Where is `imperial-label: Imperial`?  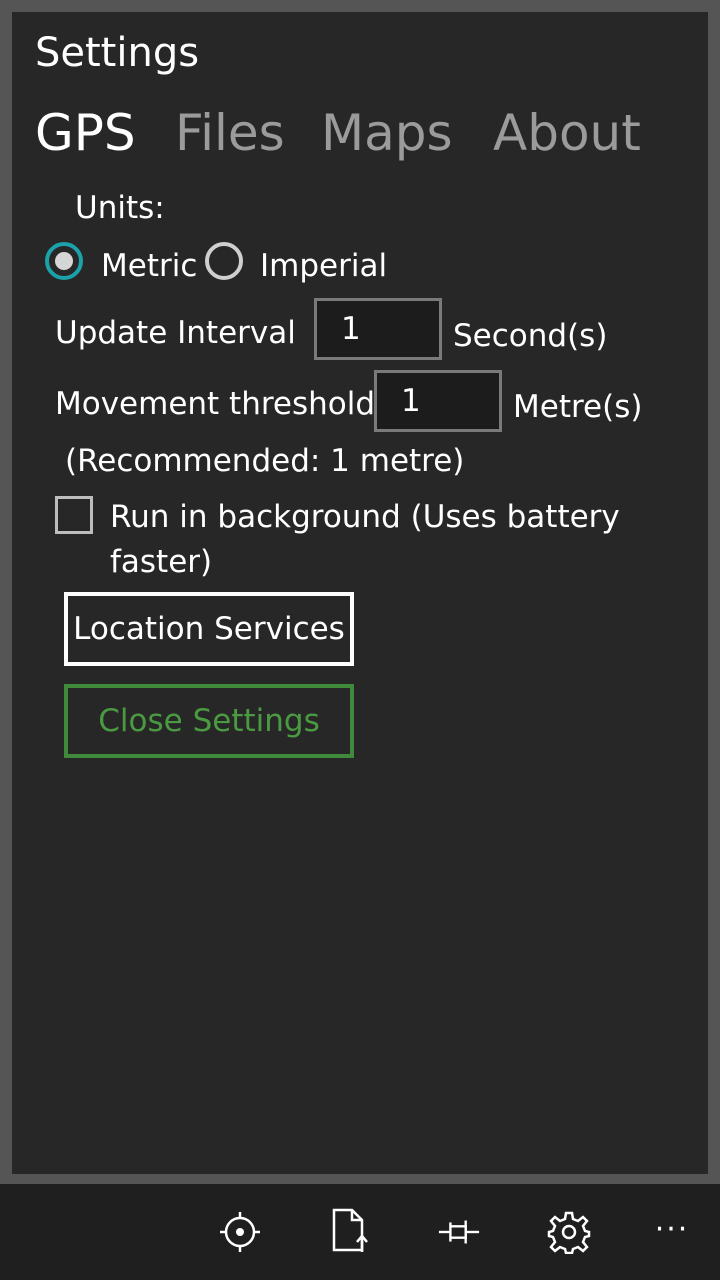 imperial-label: Imperial is located at coordinates (323, 266).